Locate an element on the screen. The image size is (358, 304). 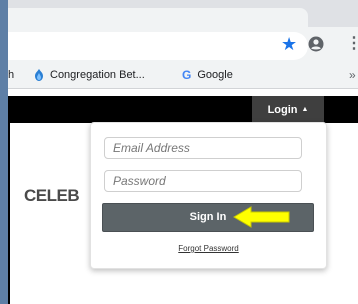
bookmarks-bar: h Congregation Bet... G Google » is located at coordinates (183, 76).